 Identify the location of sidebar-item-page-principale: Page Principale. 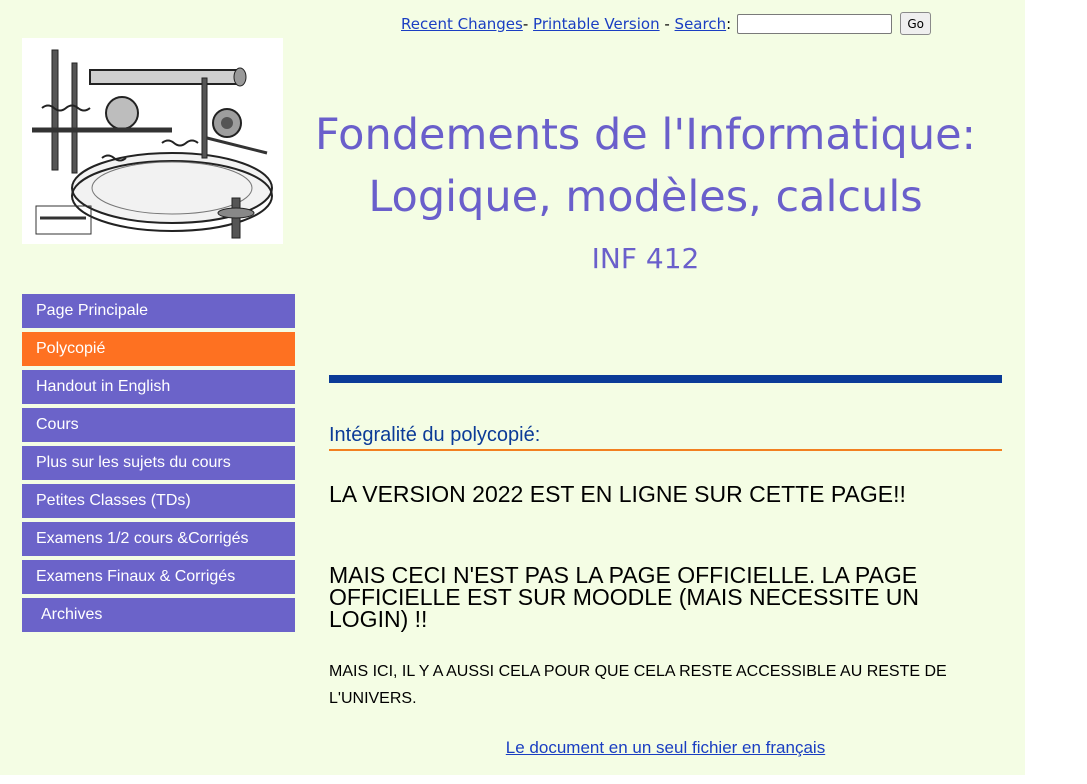
(158, 311).